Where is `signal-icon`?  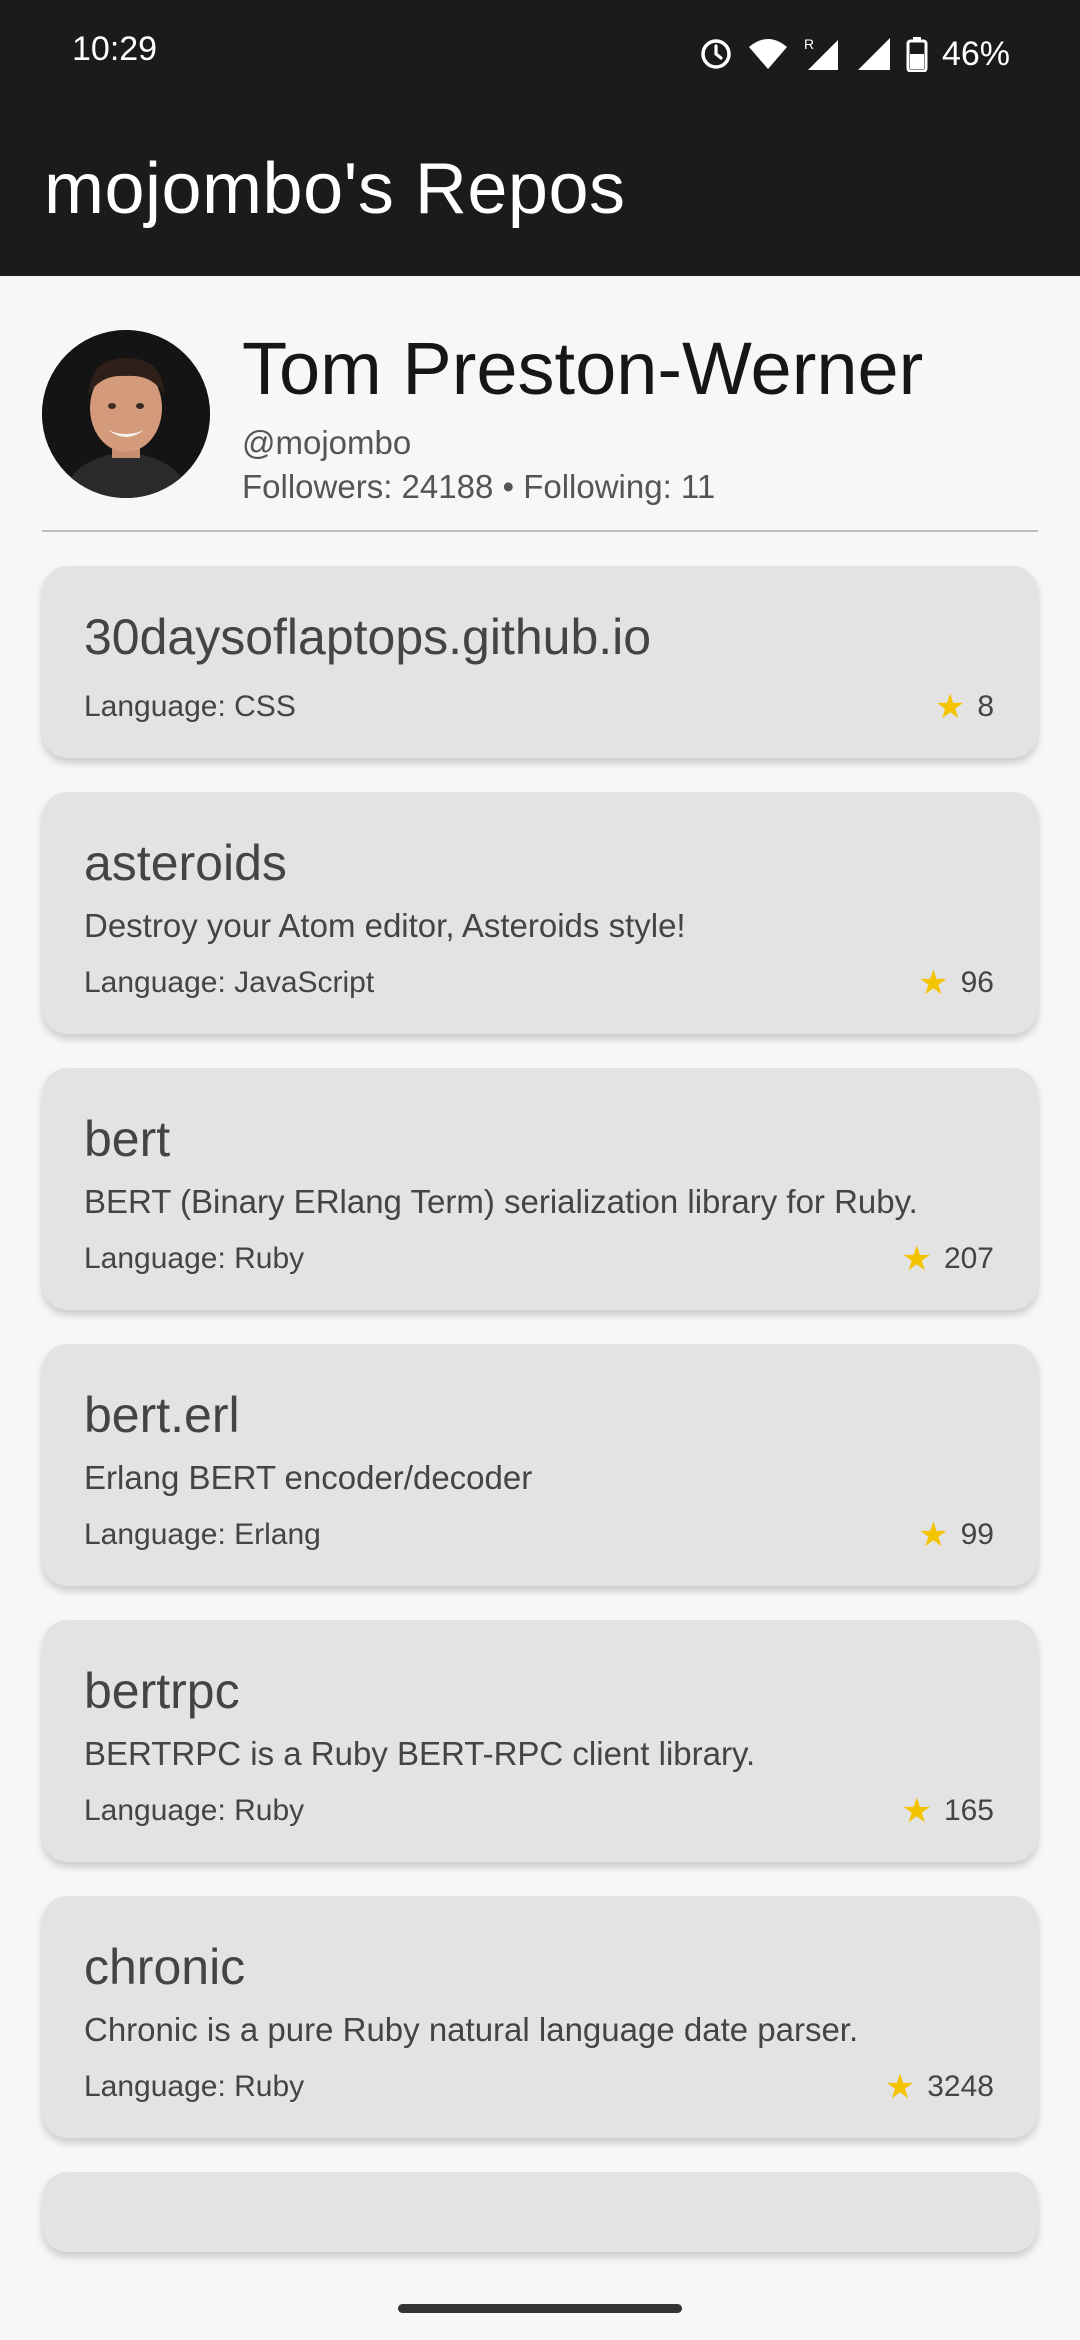
signal-icon is located at coordinates (873, 54).